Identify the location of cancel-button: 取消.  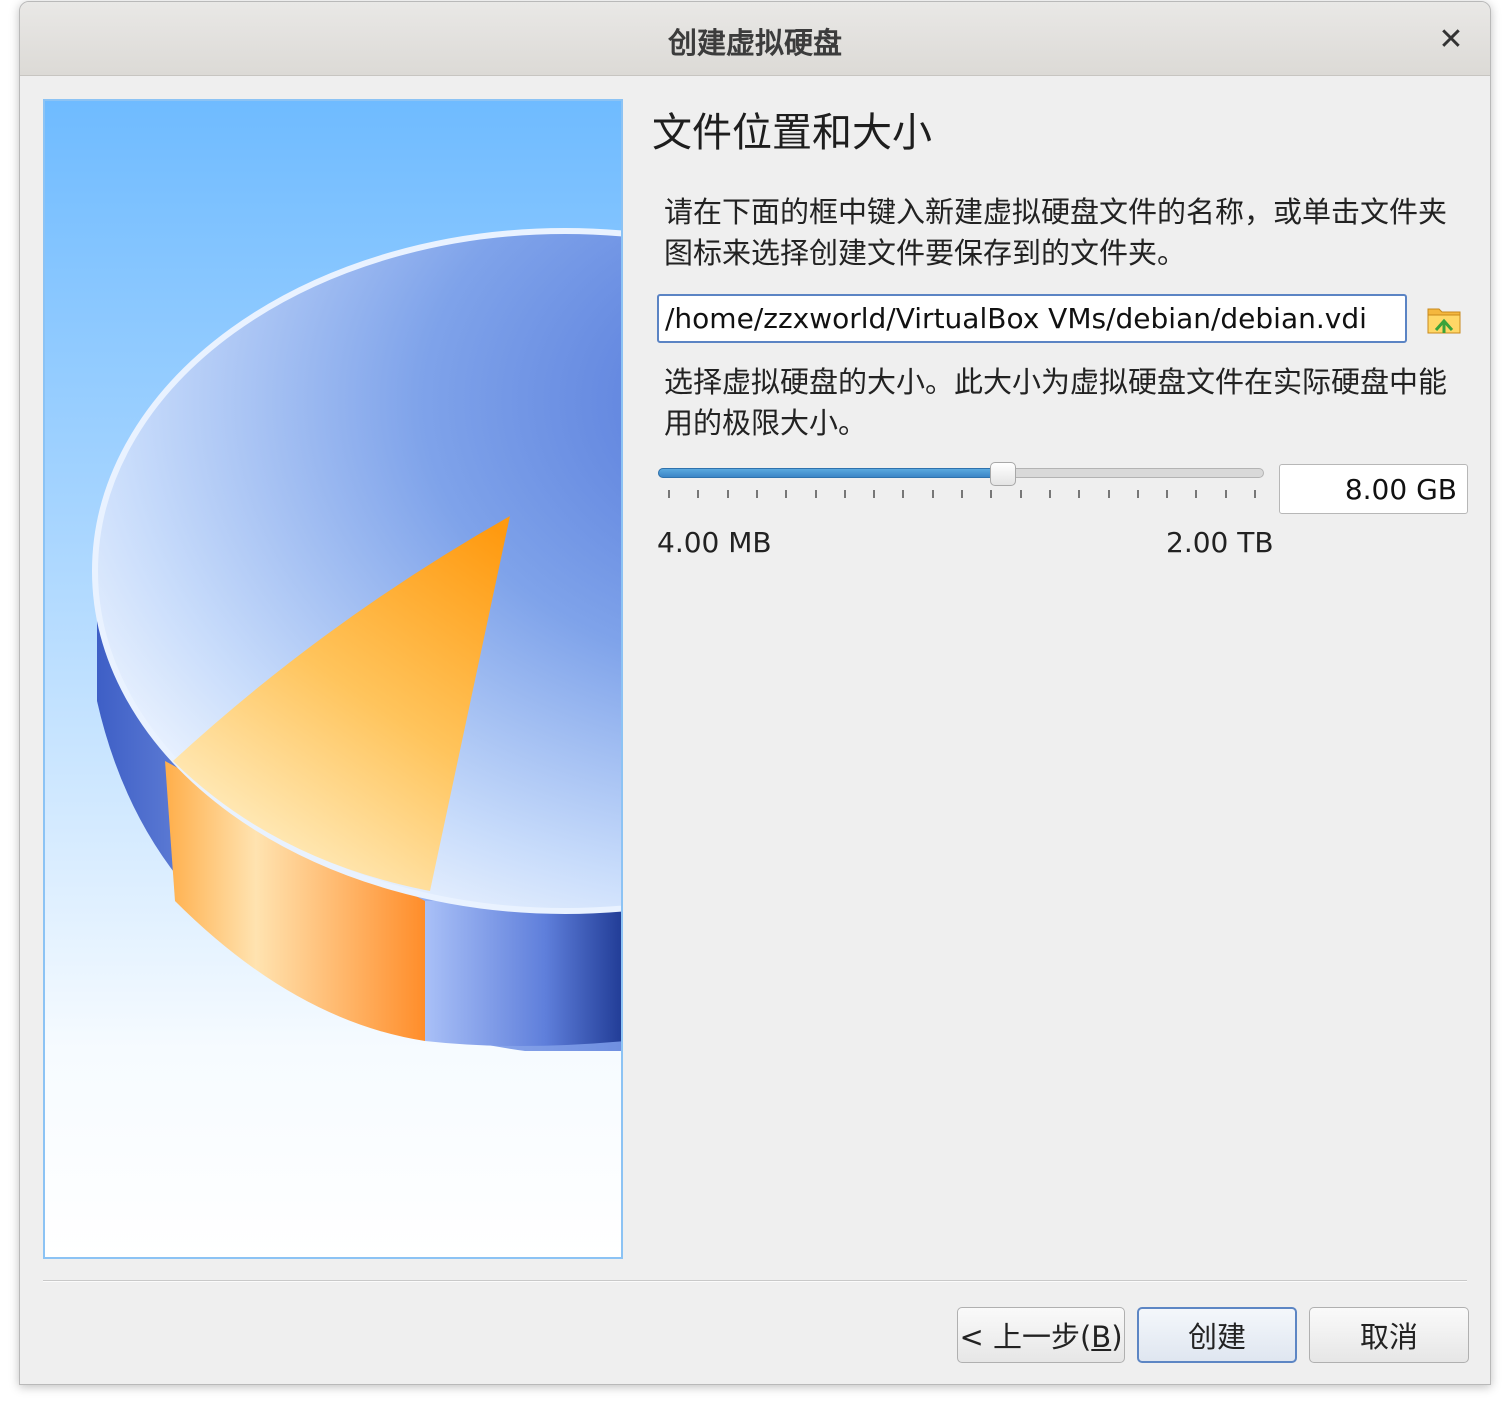
(1389, 1335).